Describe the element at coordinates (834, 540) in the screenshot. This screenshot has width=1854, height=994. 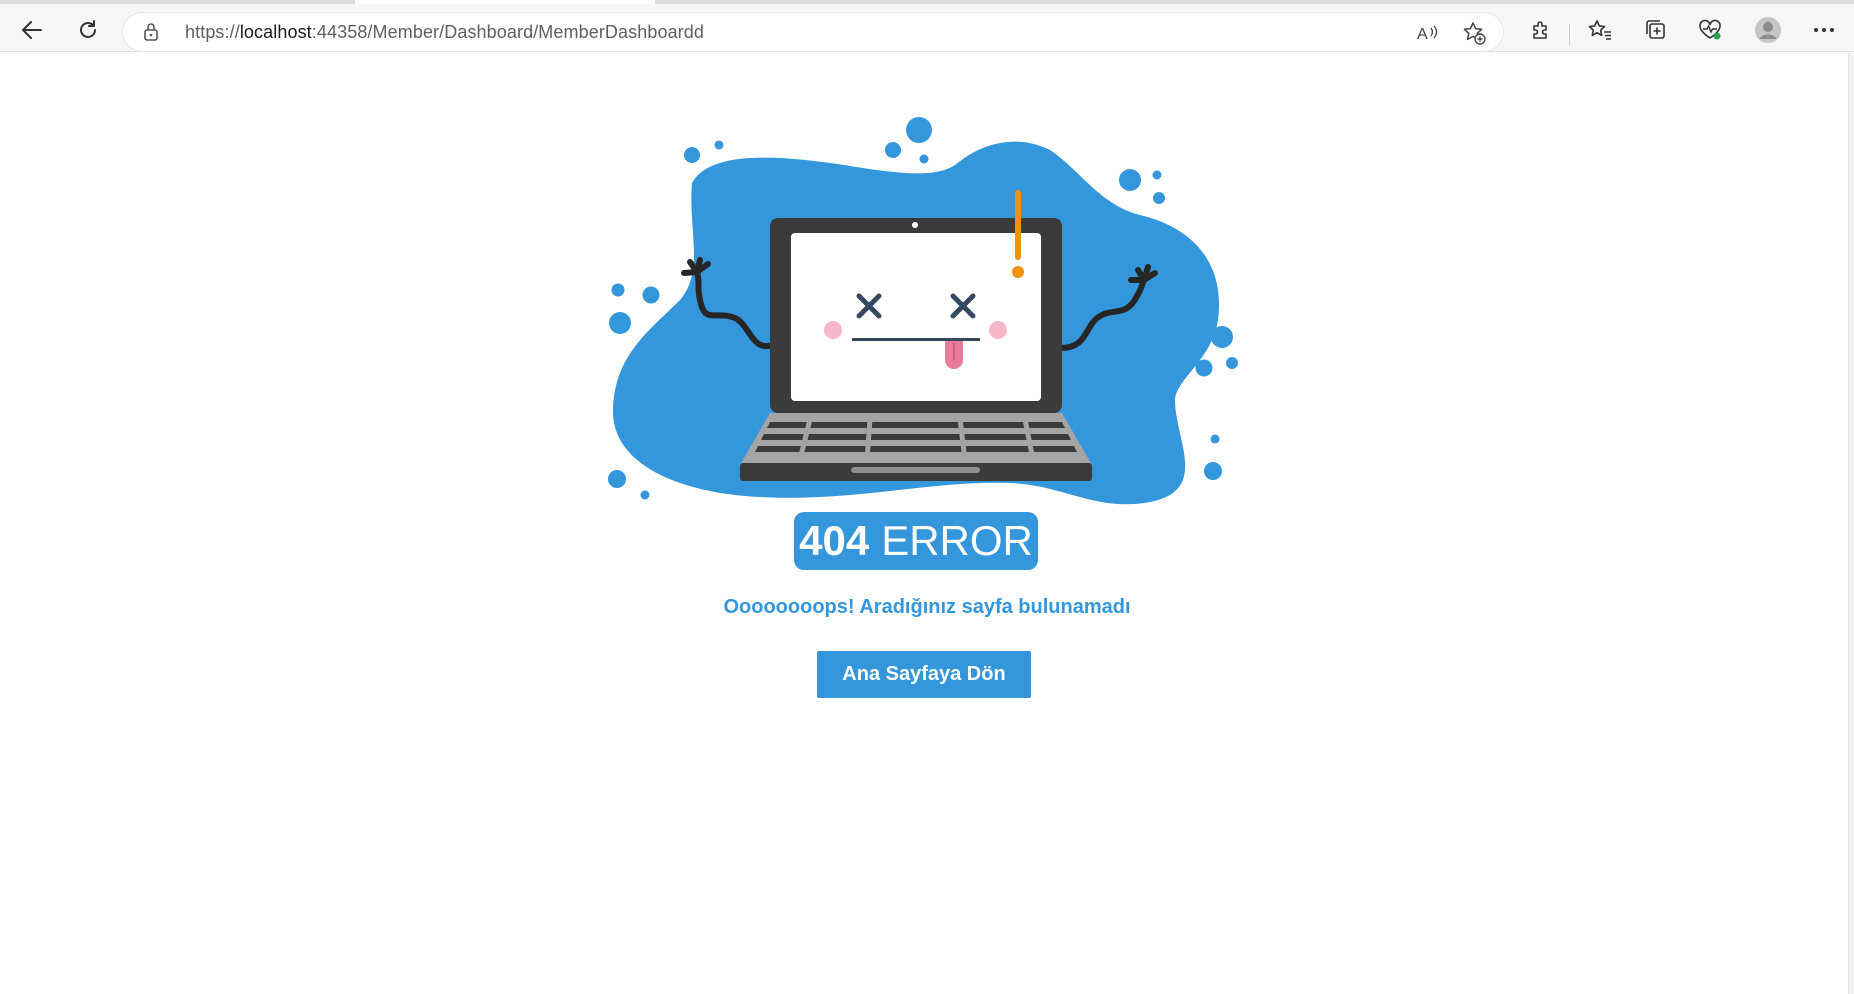
I see `error-code: 404` at that location.